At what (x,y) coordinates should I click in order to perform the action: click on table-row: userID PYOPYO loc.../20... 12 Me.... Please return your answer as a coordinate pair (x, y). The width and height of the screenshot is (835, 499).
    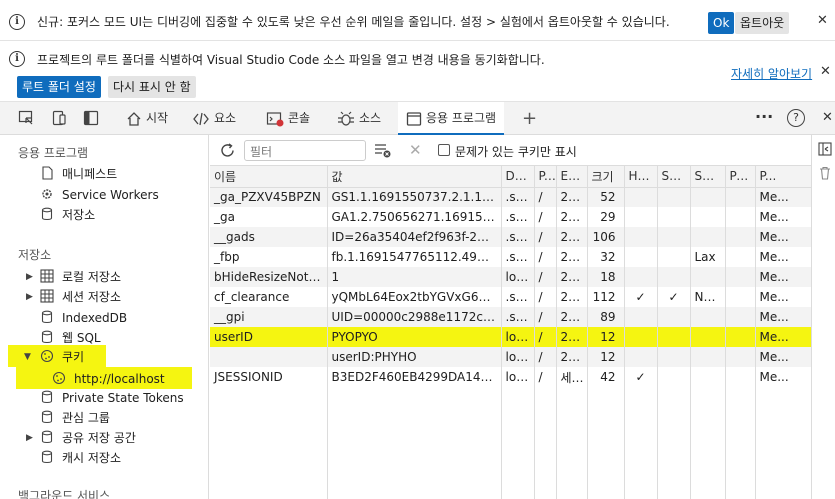
    Looking at the image, I should click on (510, 337).